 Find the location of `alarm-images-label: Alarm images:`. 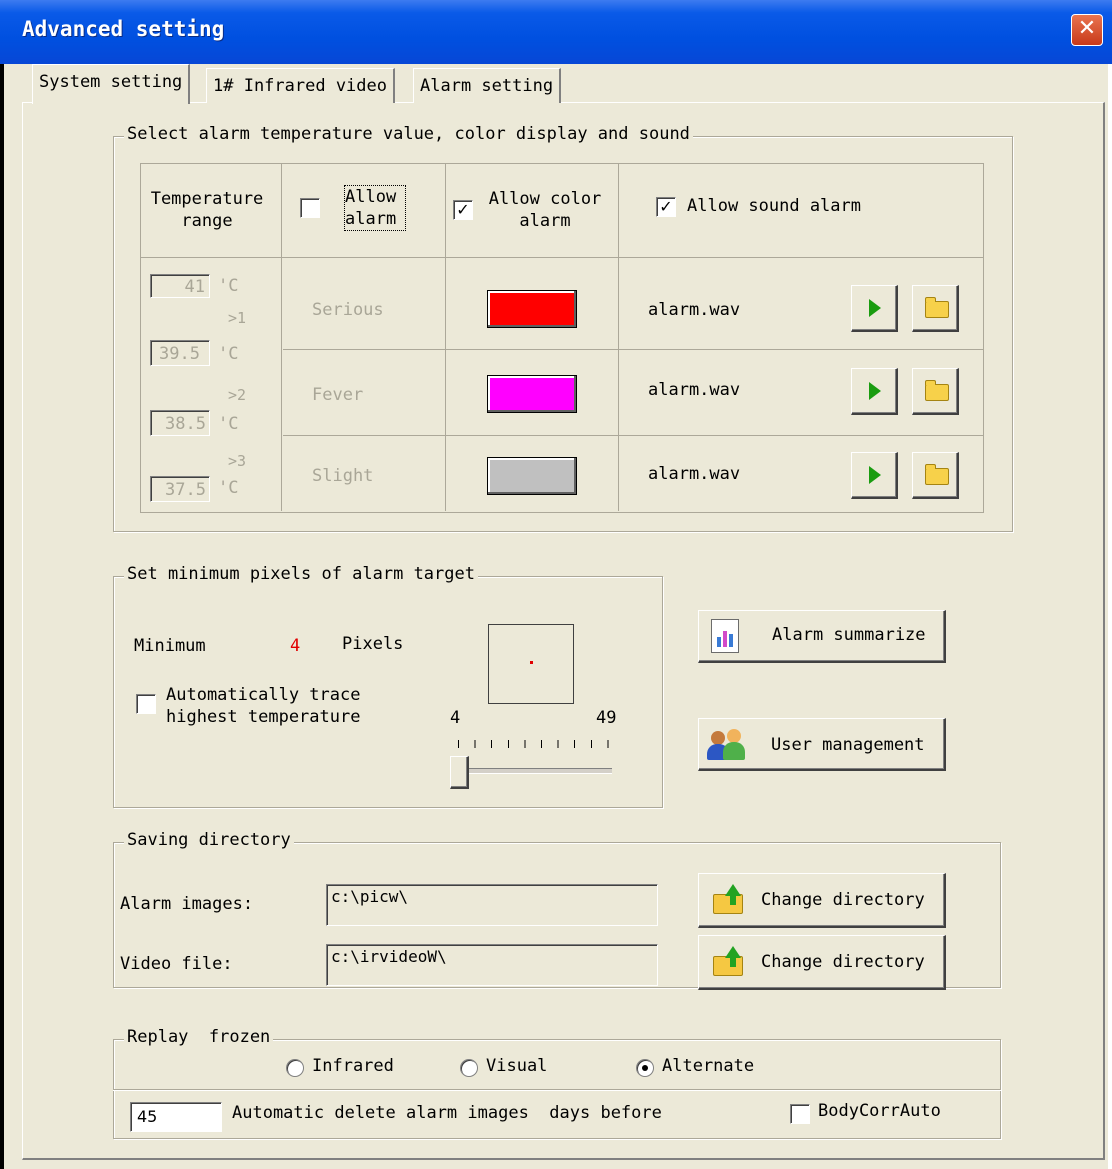

alarm-images-label: Alarm images: is located at coordinates (187, 904).